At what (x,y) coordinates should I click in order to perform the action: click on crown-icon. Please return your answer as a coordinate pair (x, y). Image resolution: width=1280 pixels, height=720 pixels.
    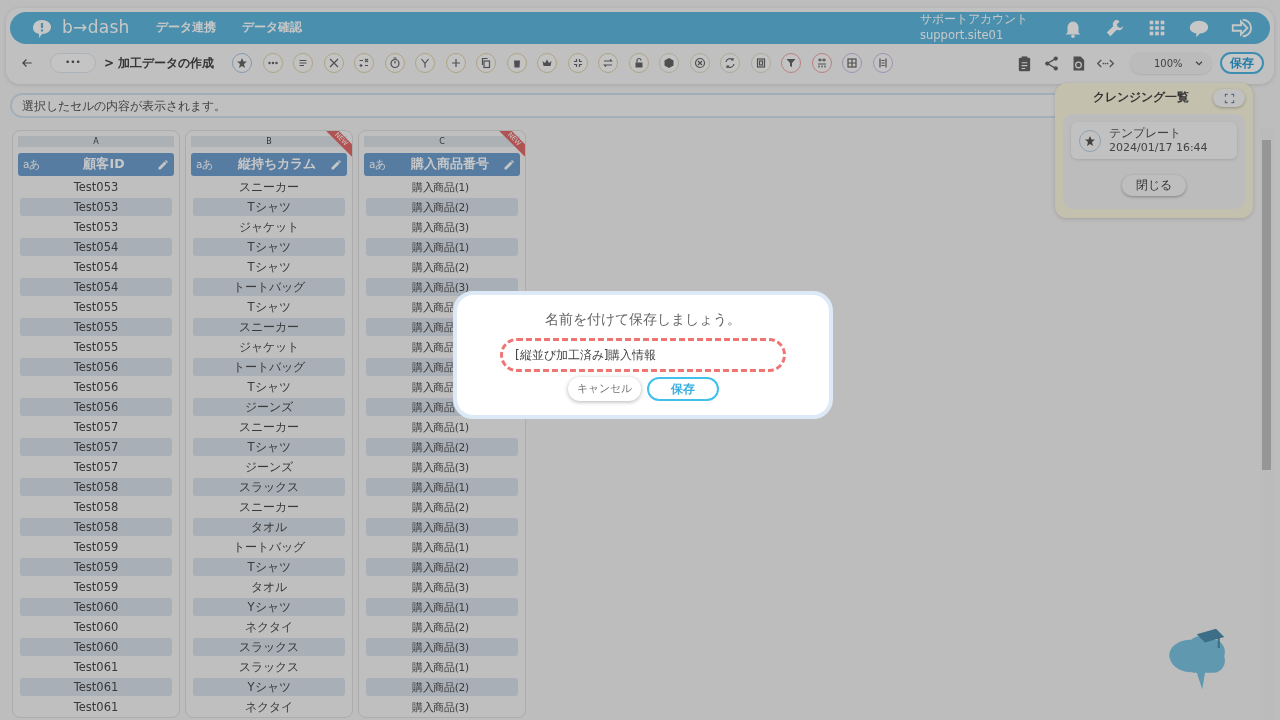
    Looking at the image, I should click on (547, 63).